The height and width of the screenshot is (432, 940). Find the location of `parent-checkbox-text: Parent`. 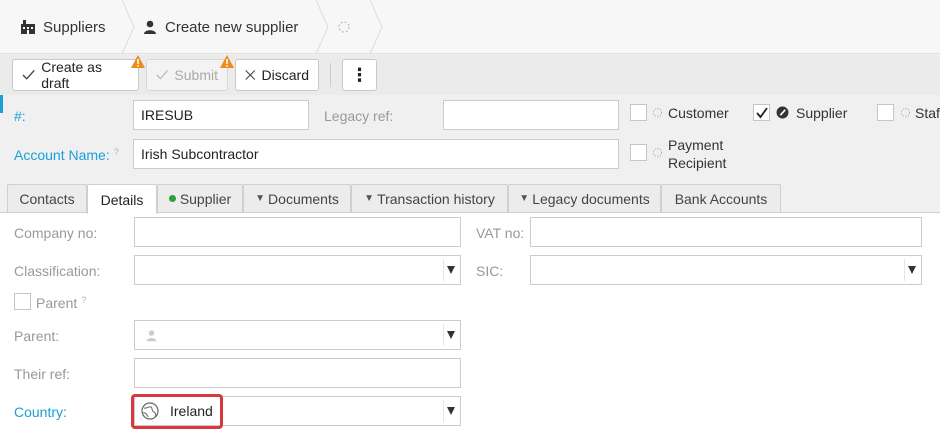

parent-checkbox-text: Parent is located at coordinates (57, 303).